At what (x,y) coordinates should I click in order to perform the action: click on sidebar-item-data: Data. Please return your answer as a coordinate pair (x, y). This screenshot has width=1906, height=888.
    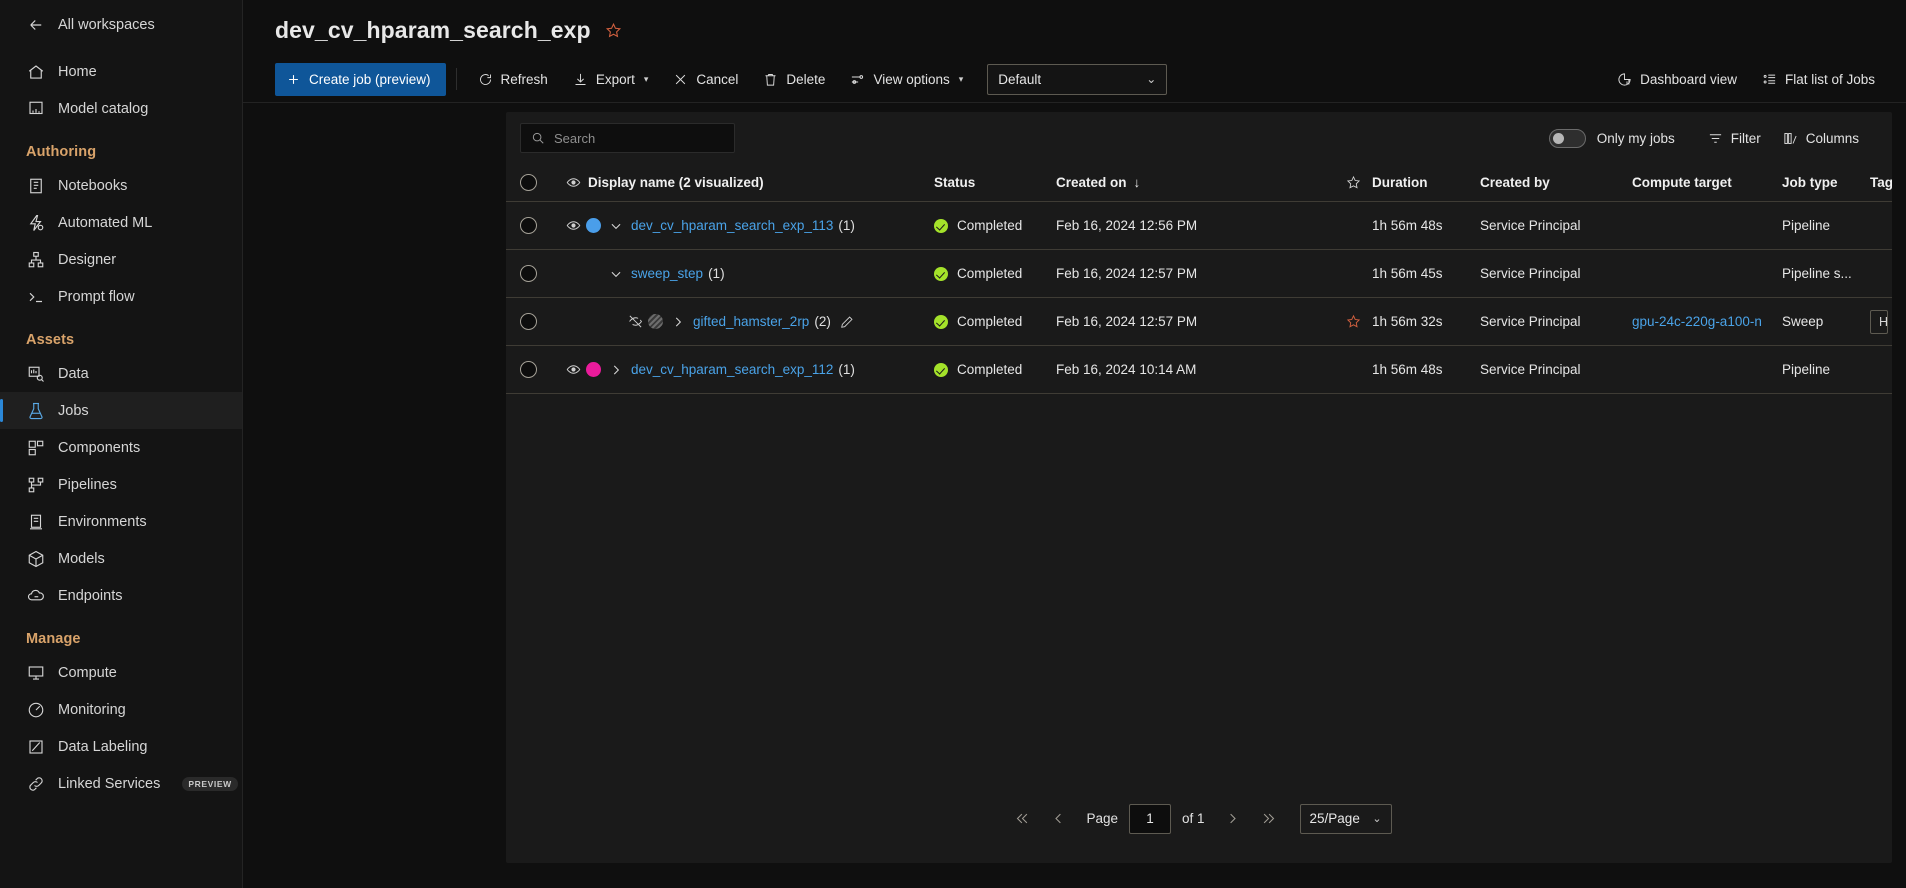
    Looking at the image, I should click on (121, 373).